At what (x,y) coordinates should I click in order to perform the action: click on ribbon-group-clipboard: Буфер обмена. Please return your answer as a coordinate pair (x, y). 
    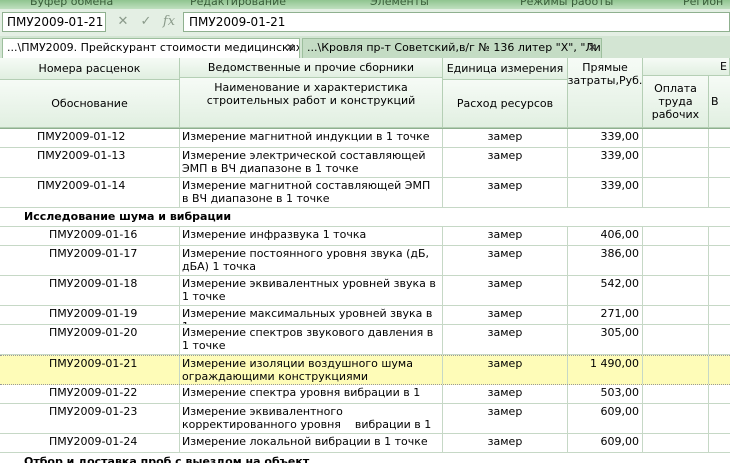
    Looking at the image, I should click on (71, 4).